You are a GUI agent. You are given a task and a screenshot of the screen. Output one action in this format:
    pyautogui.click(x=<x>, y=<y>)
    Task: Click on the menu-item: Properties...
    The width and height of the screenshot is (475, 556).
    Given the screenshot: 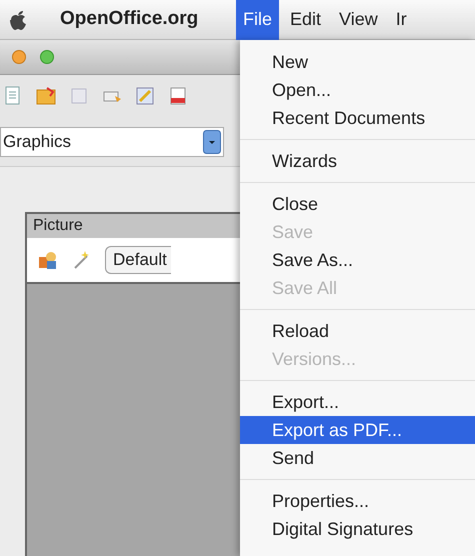 What is the action you would take?
    pyautogui.click(x=357, y=501)
    